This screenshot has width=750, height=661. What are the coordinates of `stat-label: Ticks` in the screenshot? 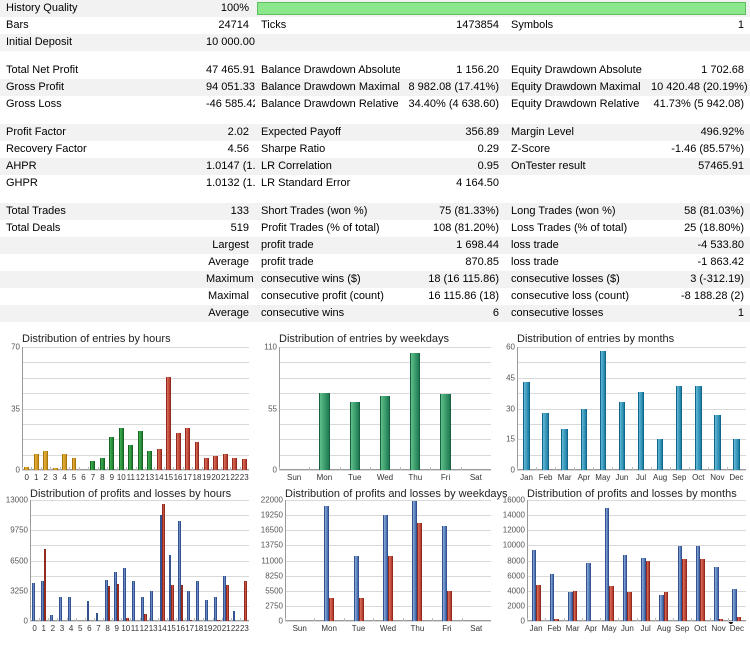 It's located at (327, 25).